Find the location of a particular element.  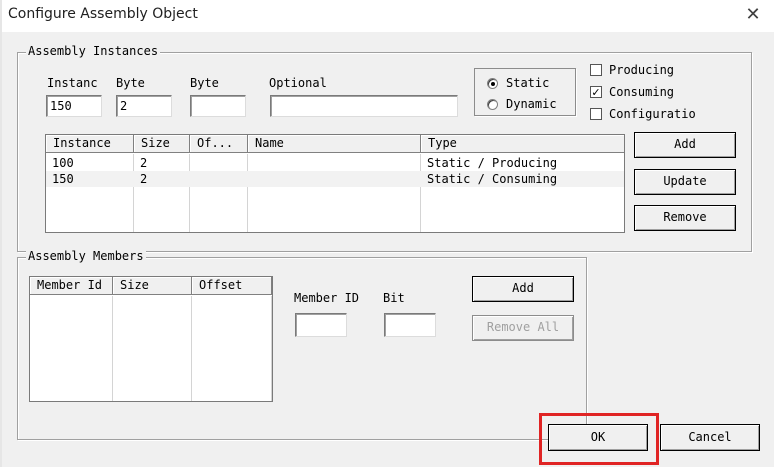

column-header-instance: Instance is located at coordinates (90, 144).